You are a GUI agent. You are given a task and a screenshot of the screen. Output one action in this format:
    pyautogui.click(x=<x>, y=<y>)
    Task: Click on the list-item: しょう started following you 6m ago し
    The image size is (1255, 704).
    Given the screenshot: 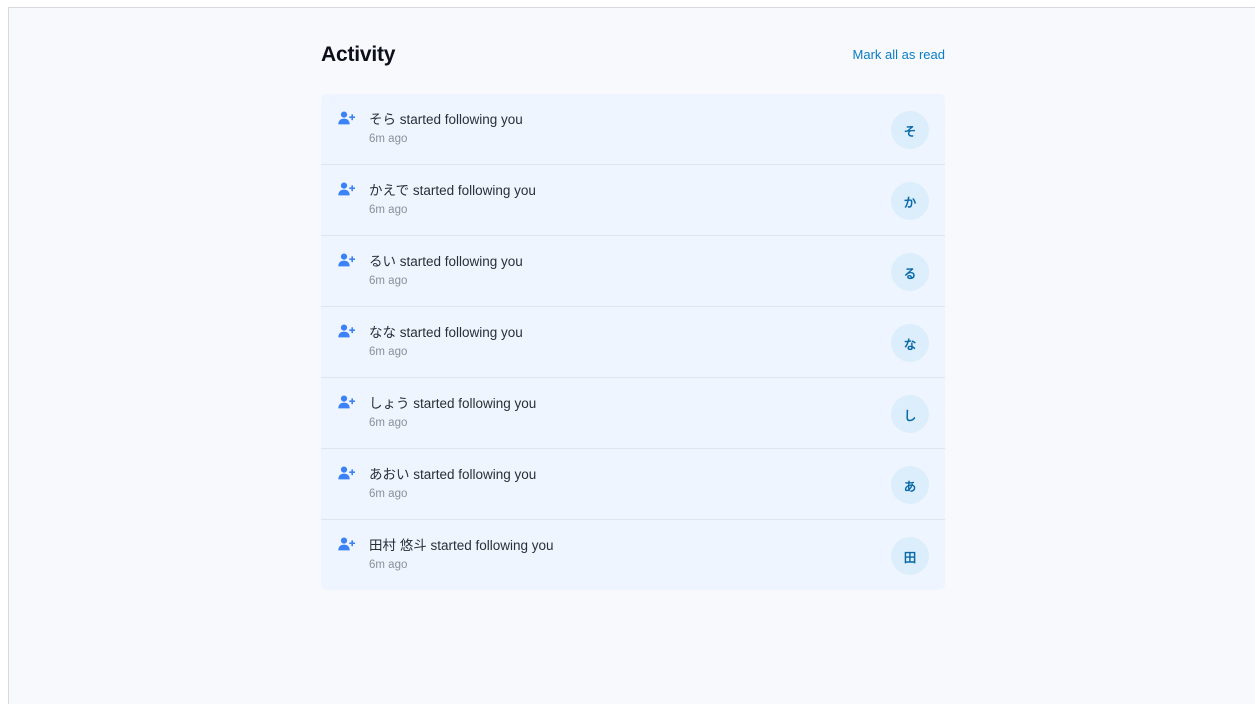 What is the action you would take?
    pyautogui.click(x=633, y=412)
    